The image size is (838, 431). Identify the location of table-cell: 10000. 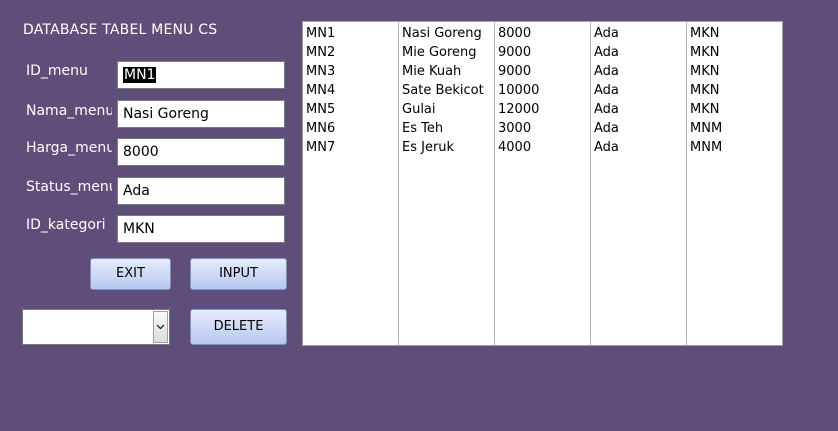
(544, 90).